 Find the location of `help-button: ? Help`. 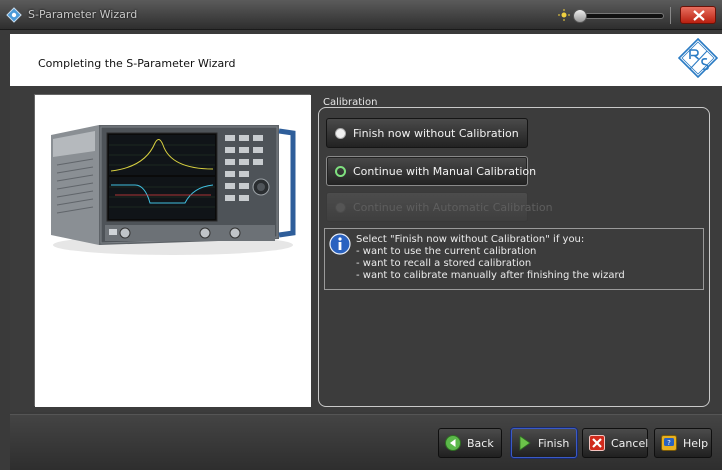

help-button: ? Help is located at coordinates (683, 443).